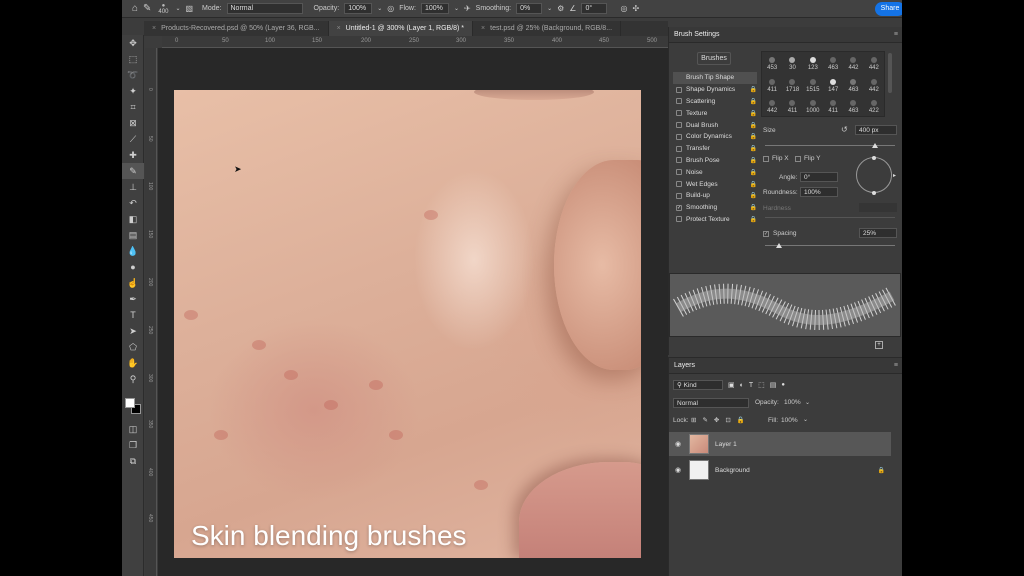 The width and height of the screenshot is (1024, 576). I want to click on option-checkbox-checked: ✓, so click(679, 207).